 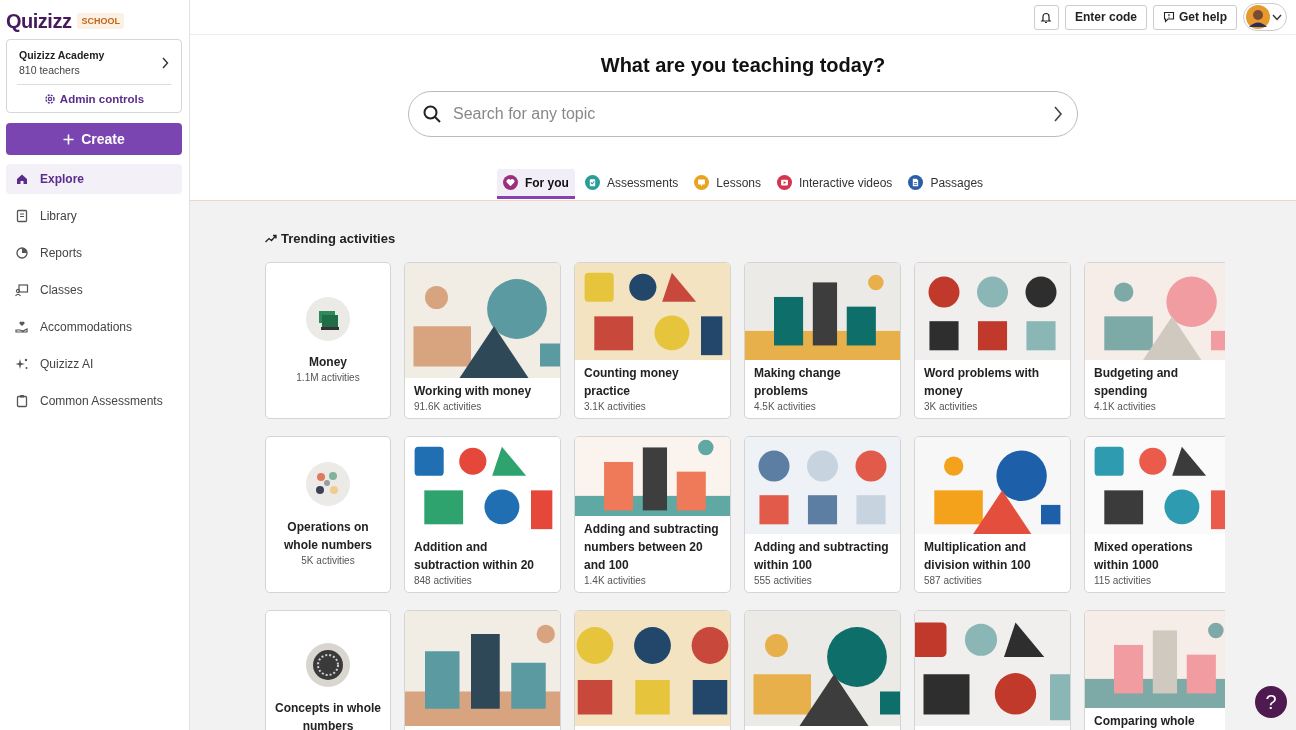 What do you see at coordinates (615, 581) in the screenshot?
I see `activity-count: 1.4K activities` at bounding box center [615, 581].